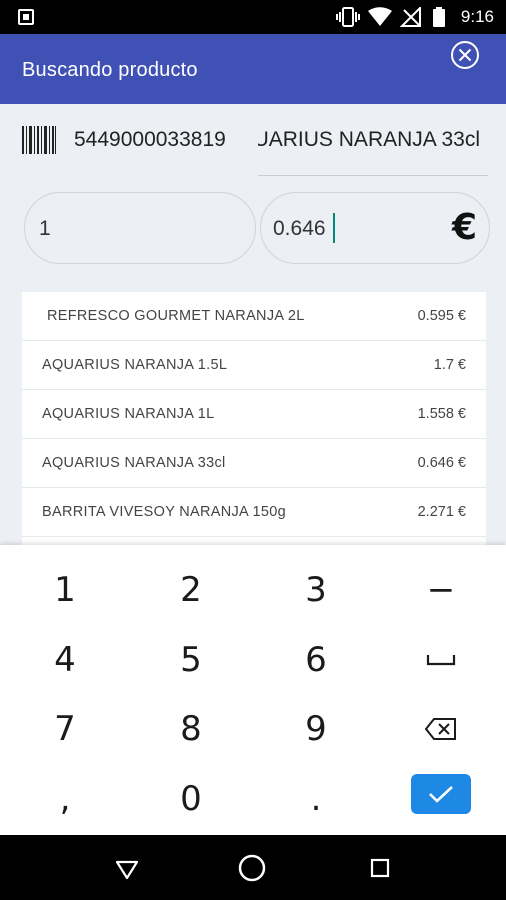 Image resolution: width=506 pixels, height=900 pixels. What do you see at coordinates (410, 17) in the screenshot?
I see `no-signal-icon` at bounding box center [410, 17].